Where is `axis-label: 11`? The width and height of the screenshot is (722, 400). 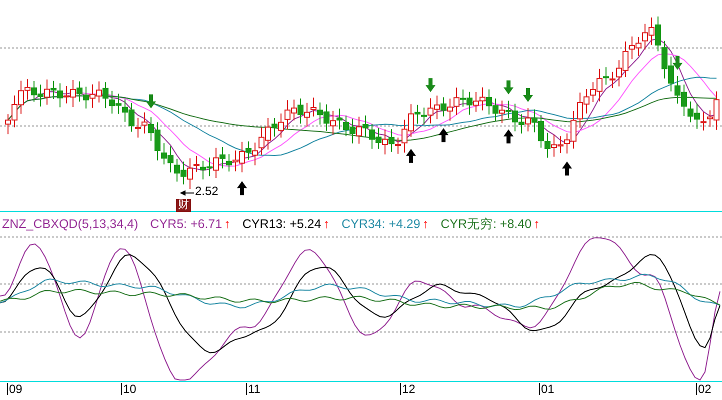
axis-label: 11 is located at coordinates (253, 389).